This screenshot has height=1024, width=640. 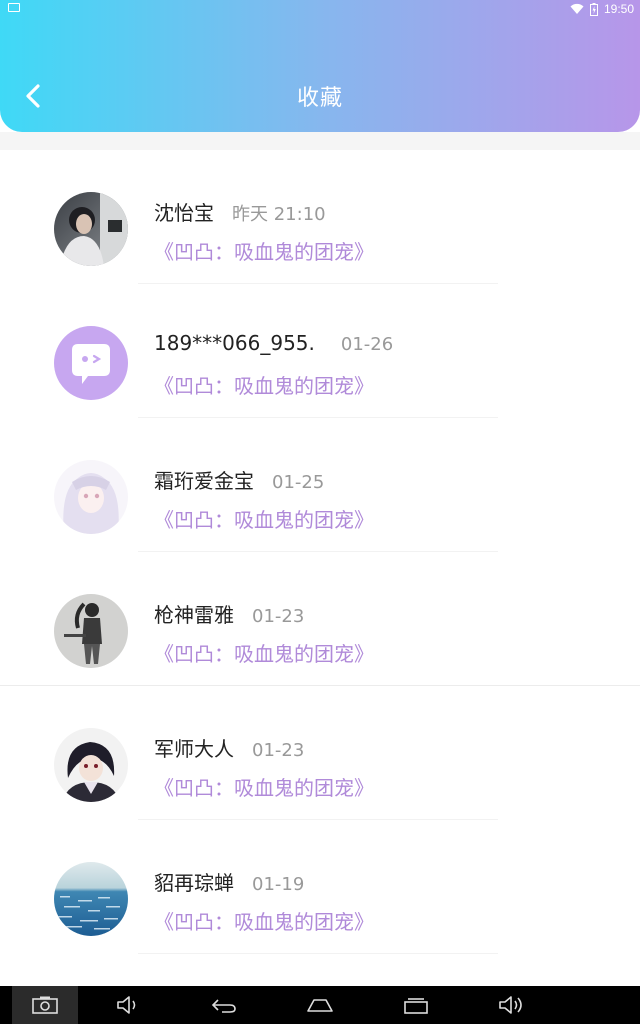 I want to click on item-header: 军师大人 01-23, so click(x=229, y=747).